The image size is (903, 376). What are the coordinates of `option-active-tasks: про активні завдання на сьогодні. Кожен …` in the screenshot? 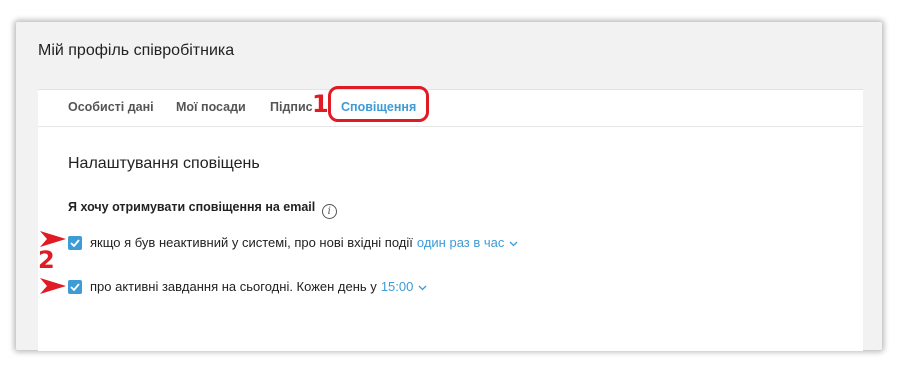 It's located at (247, 286).